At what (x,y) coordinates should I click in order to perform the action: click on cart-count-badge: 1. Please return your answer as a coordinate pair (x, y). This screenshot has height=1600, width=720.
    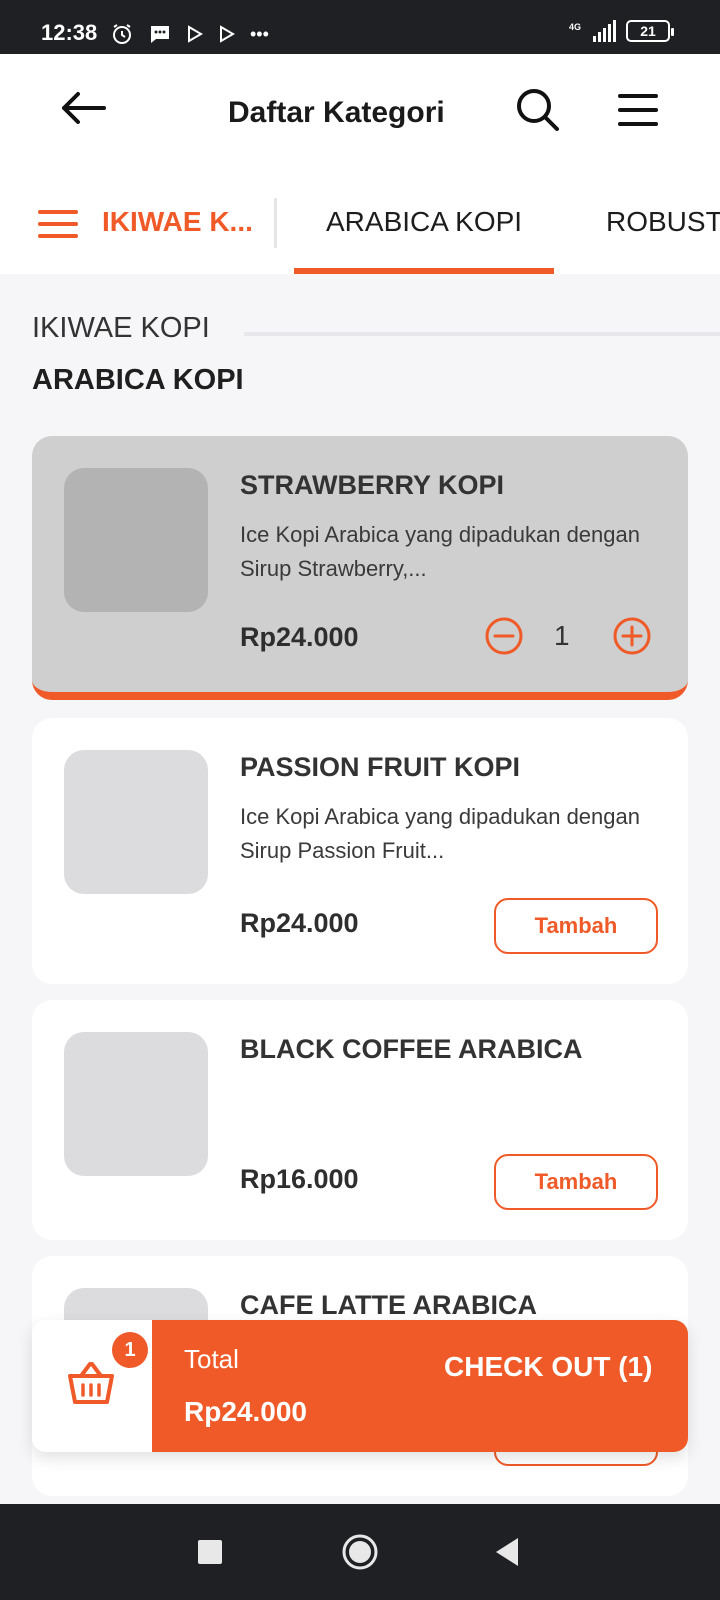
    Looking at the image, I should click on (130, 1350).